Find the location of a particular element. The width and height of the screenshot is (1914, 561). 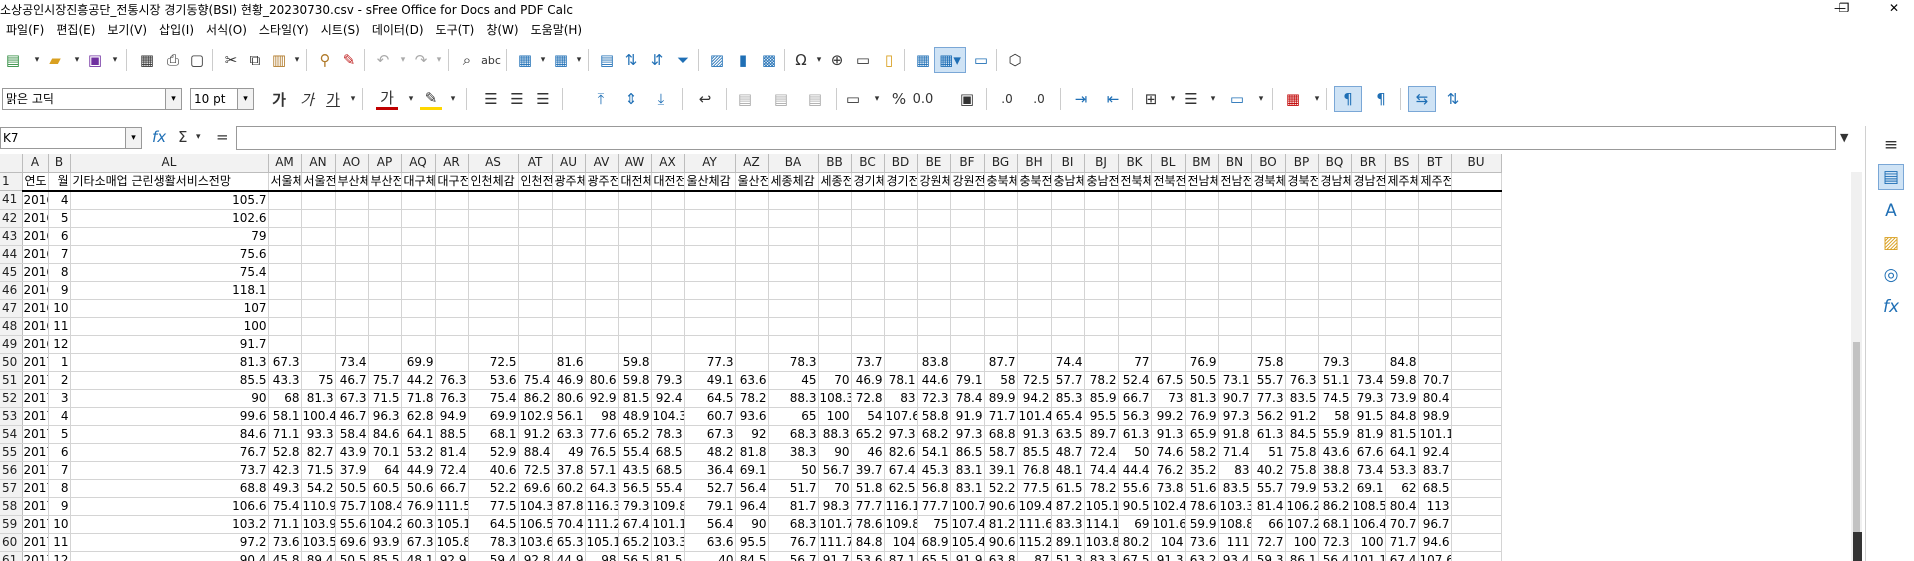

row-header: 49 is located at coordinates (11, 344).